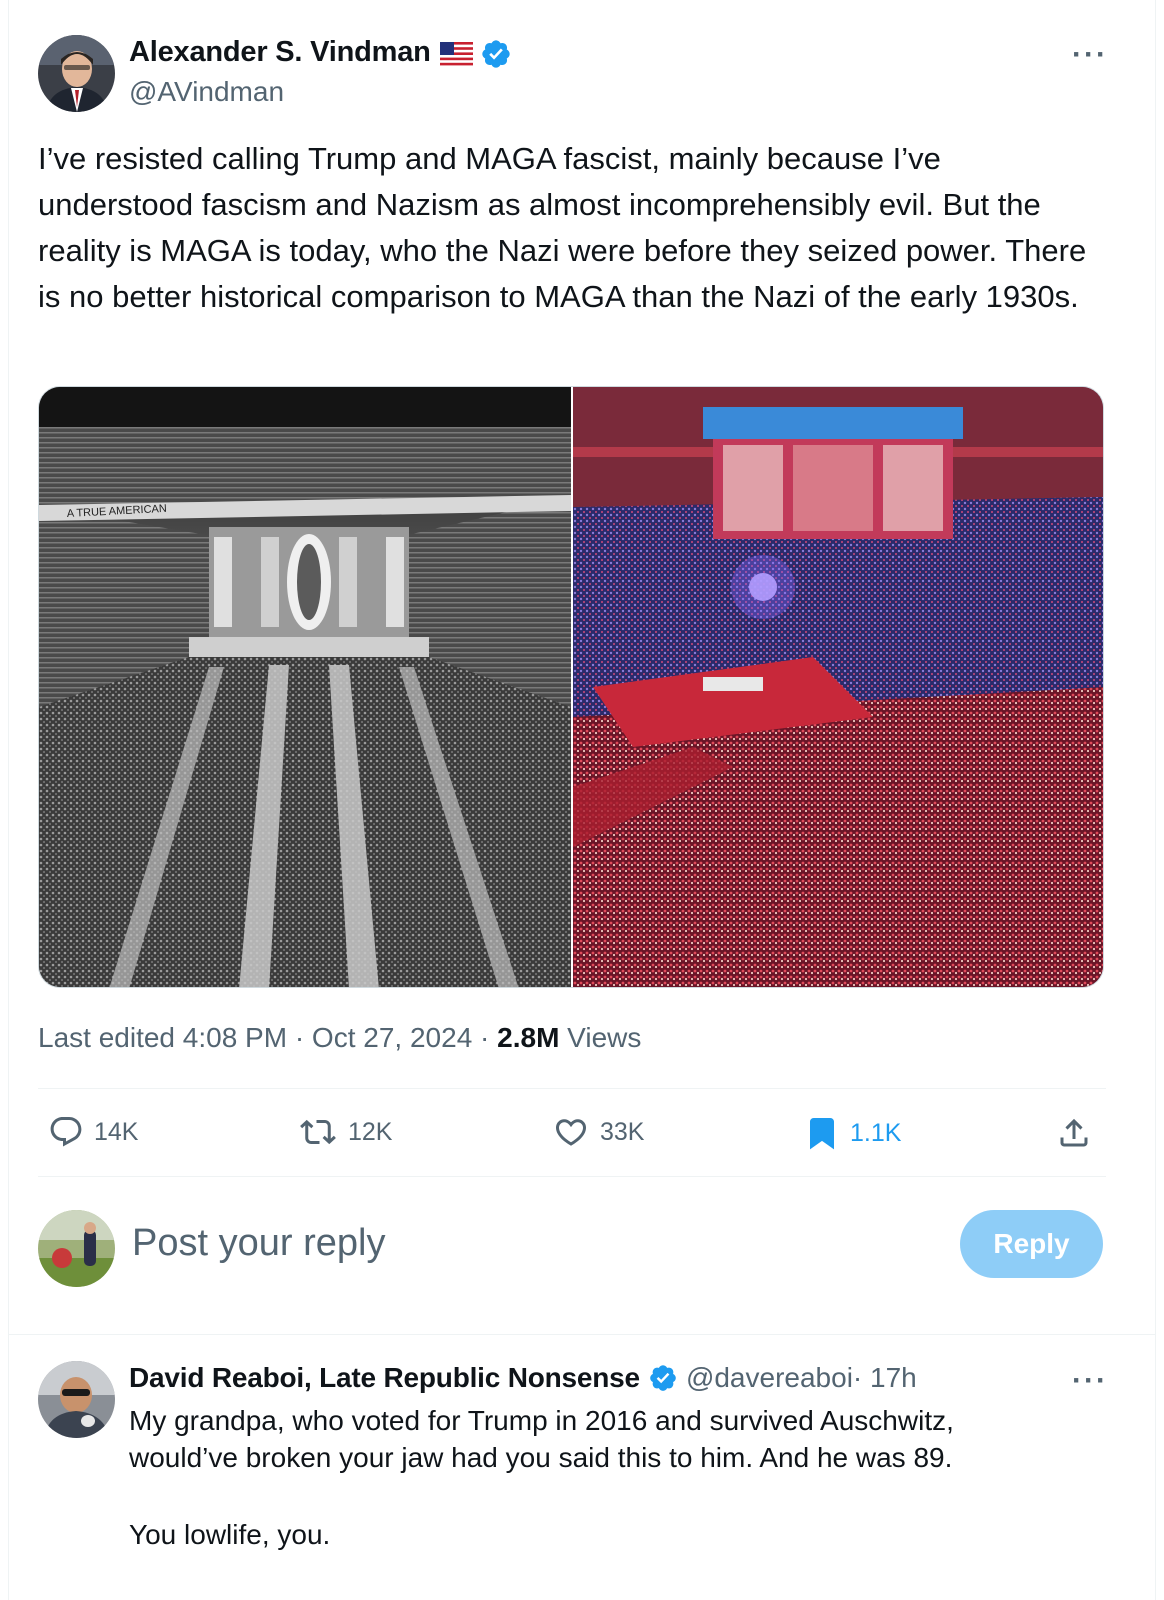 This screenshot has height=1600, width=1164. I want to click on current-user-avatar, so click(76, 1248).